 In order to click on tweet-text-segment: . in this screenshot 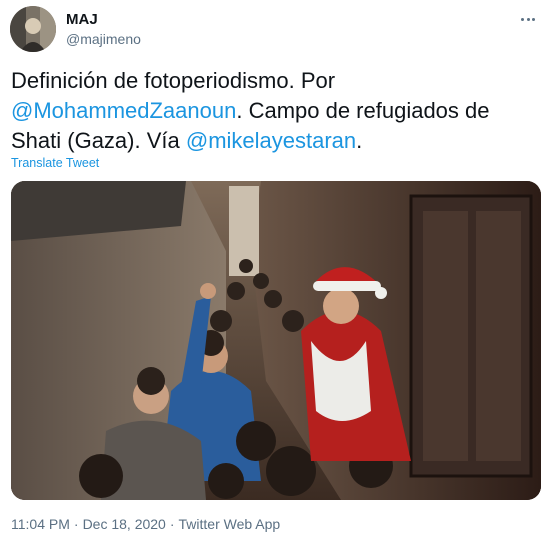, I will do `click(359, 140)`.